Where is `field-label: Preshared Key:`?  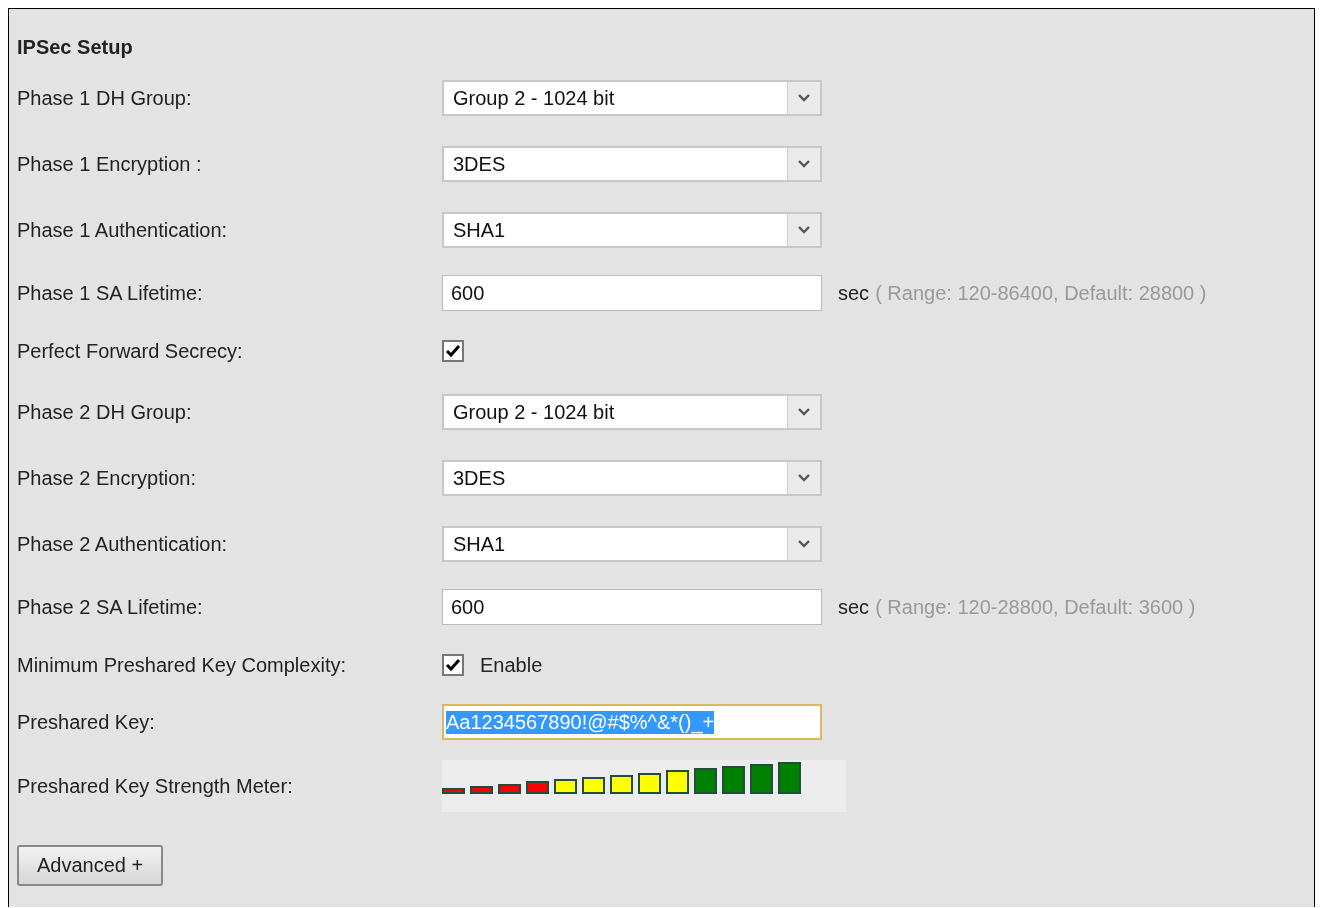
field-label: Preshared Key: is located at coordinates (86, 722).